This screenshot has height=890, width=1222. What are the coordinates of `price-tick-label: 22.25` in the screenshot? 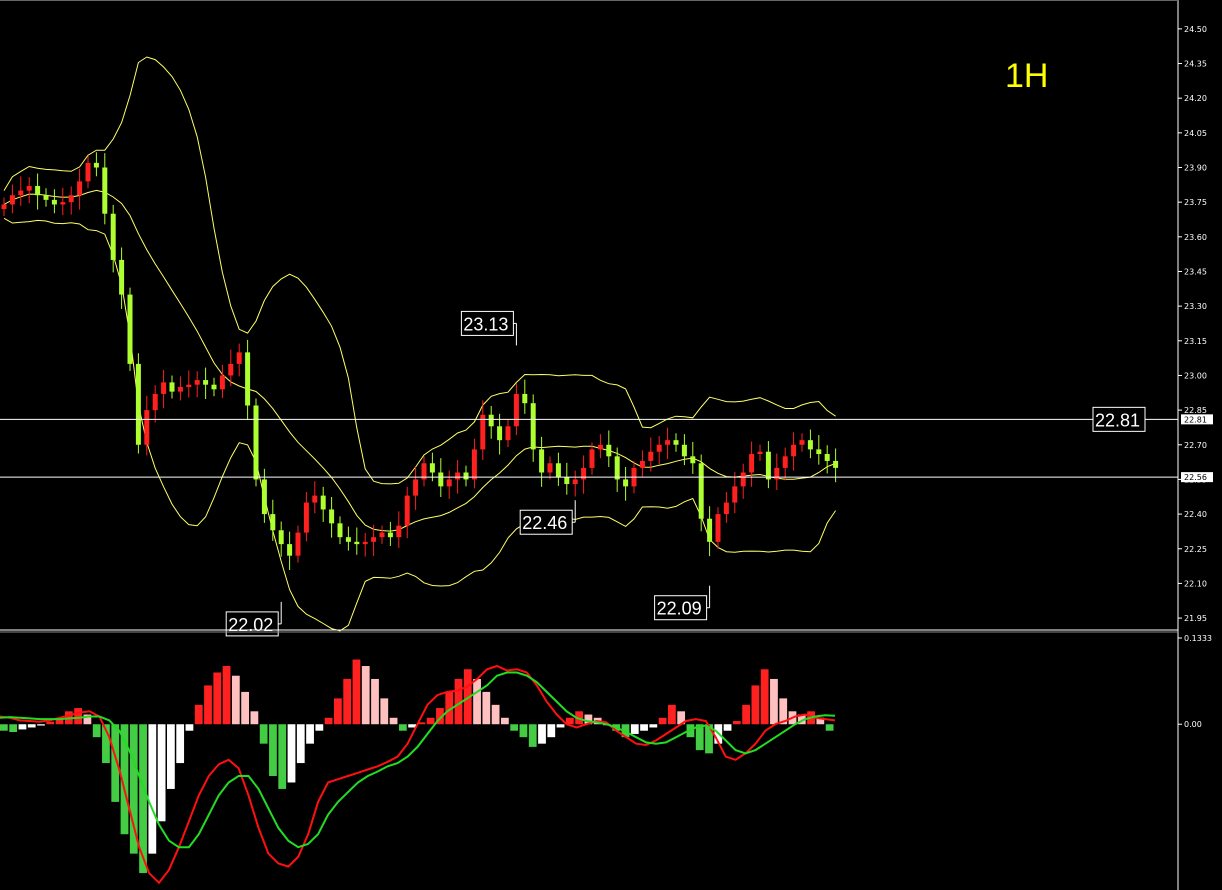 It's located at (1195, 549).